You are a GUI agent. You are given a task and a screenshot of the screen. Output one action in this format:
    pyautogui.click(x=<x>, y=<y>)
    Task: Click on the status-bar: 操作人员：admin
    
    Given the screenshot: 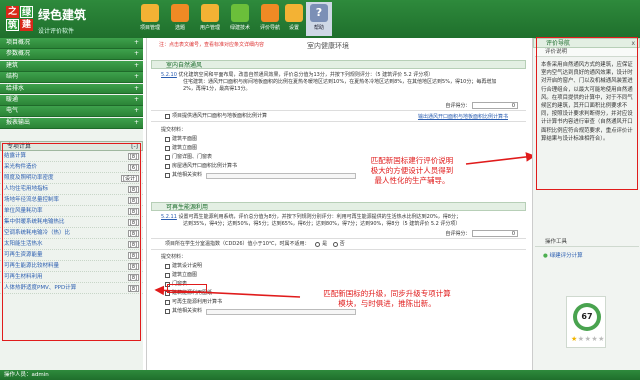 What is the action you would take?
    pyautogui.click(x=320, y=375)
    